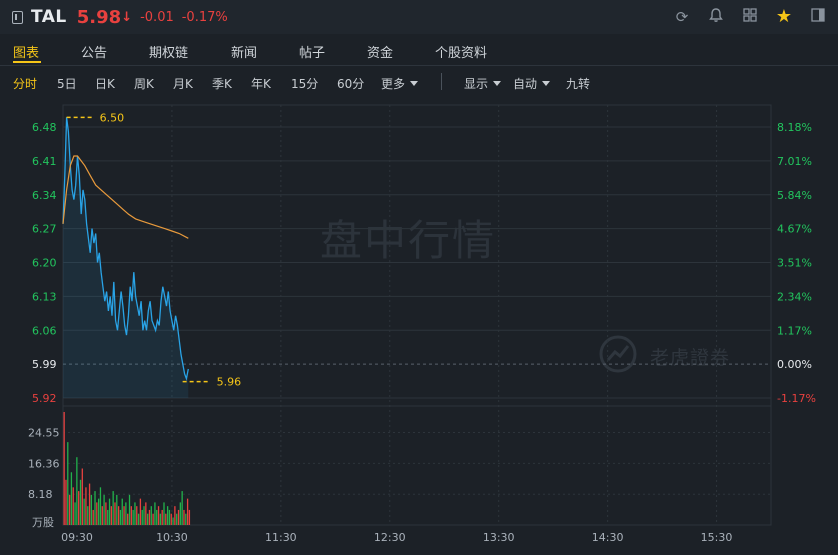 This screenshot has height=555, width=838. What do you see at coordinates (67, 83) in the screenshot?
I see `period-5day: 5日` at bounding box center [67, 83].